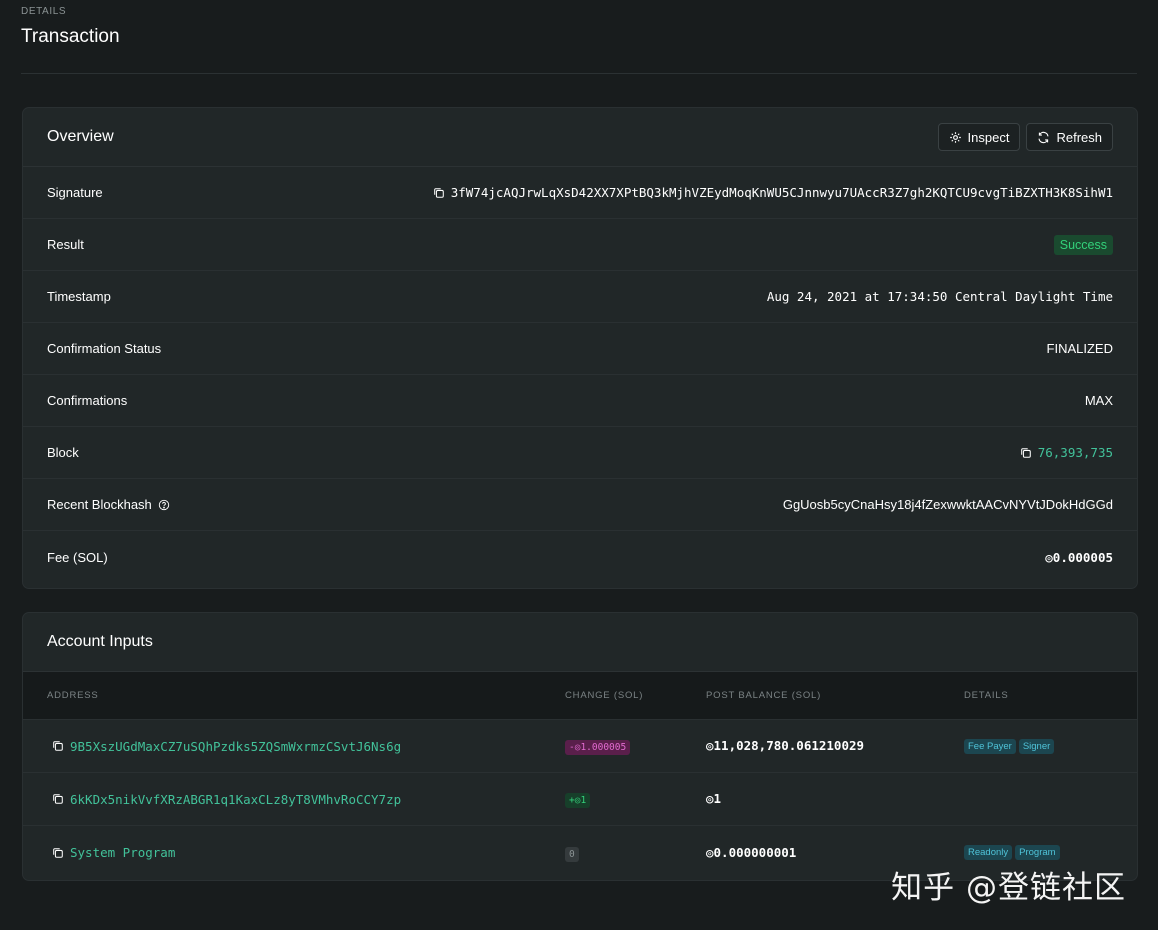 The image size is (1158, 930). I want to click on page-title: Transaction, so click(70, 36).